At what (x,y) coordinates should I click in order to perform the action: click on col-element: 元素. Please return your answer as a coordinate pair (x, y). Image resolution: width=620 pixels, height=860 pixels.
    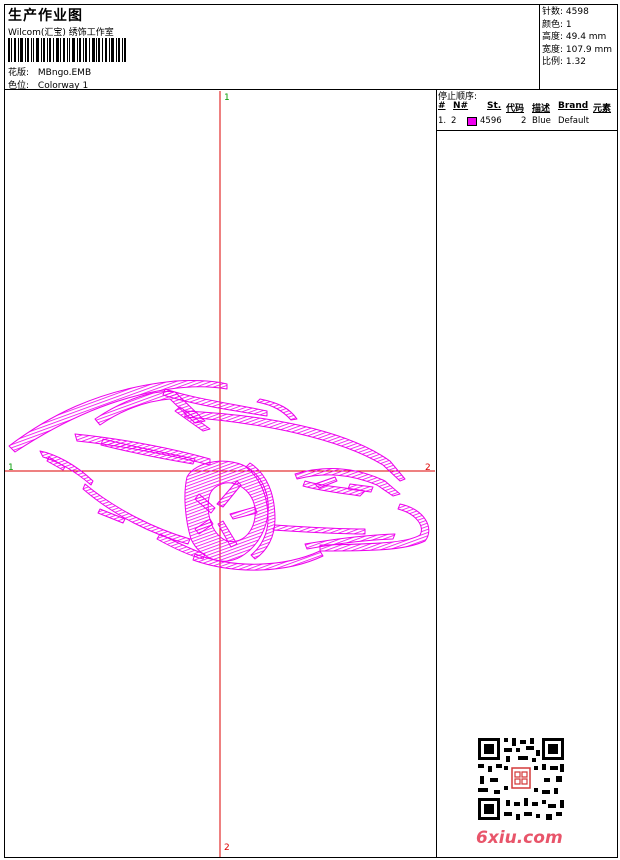
    Looking at the image, I should click on (602, 109).